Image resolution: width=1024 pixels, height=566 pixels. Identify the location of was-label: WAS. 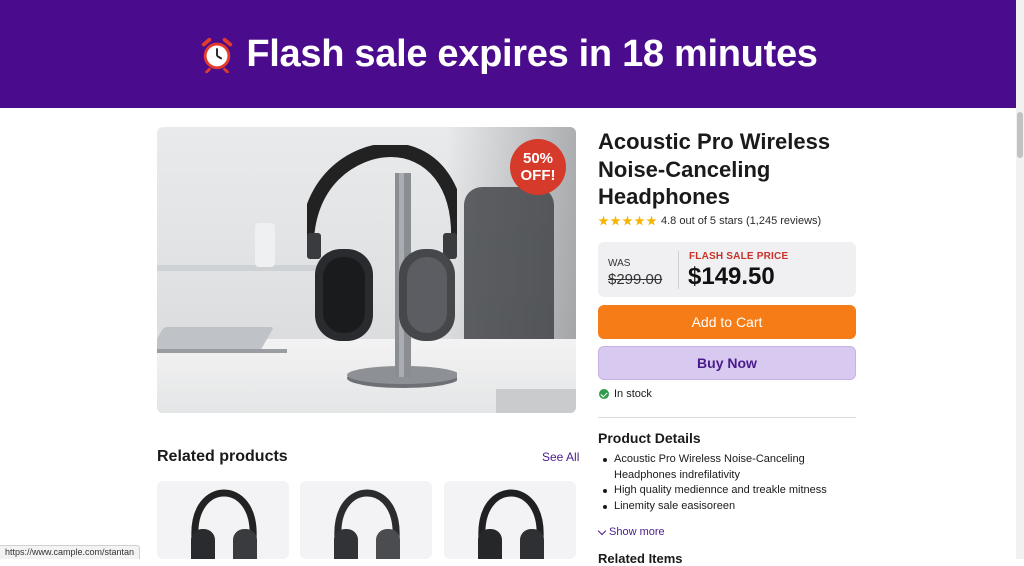
(619, 263).